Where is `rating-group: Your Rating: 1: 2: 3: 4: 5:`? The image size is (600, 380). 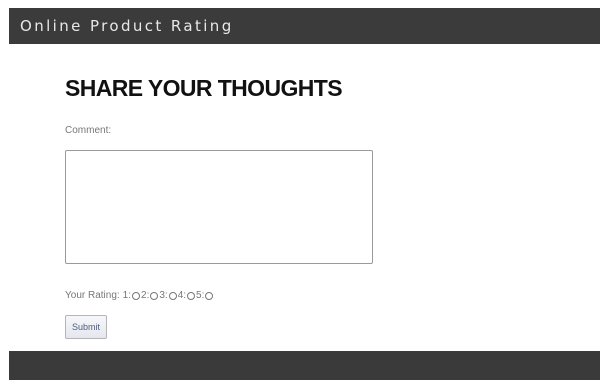
rating-group: Your Rating: 1: 2: 3: 4: 5: is located at coordinates (139, 295).